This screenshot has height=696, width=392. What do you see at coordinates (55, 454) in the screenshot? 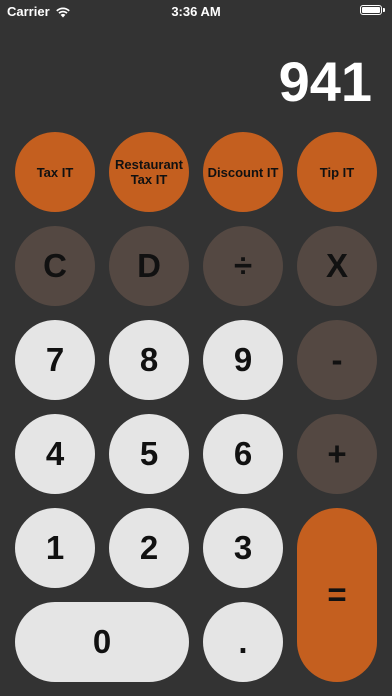
I see `digit-4-button: 4` at bounding box center [55, 454].